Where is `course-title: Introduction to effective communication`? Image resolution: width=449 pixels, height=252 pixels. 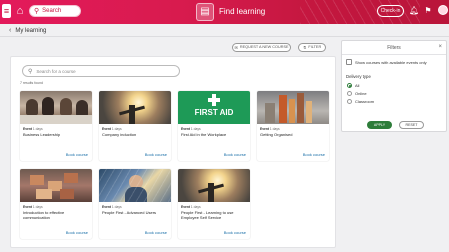
course-title: Introduction to effective communication is located at coordinates (44, 215).